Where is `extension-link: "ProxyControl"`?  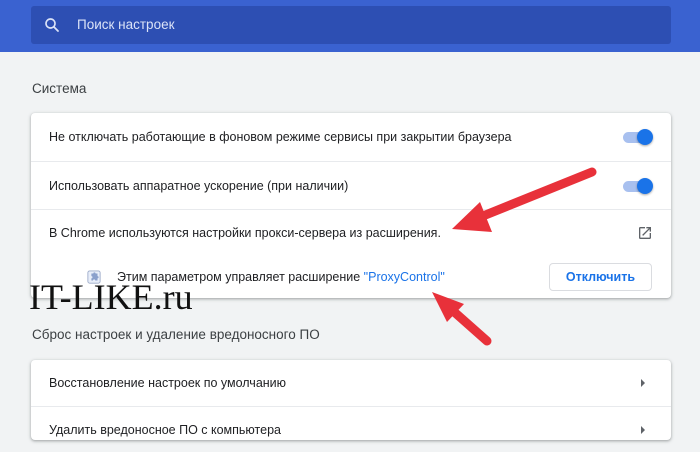 extension-link: "ProxyControl" is located at coordinates (404, 277).